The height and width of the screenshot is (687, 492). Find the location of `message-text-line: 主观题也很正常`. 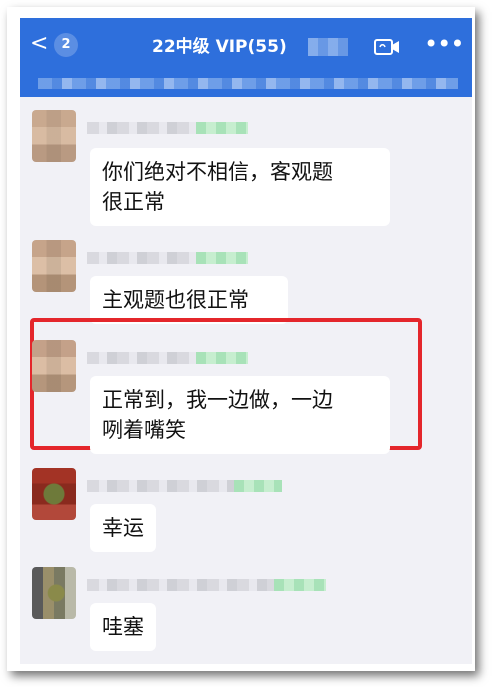

message-text-line: 主观题也很正常 is located at coordinates (175, 300).